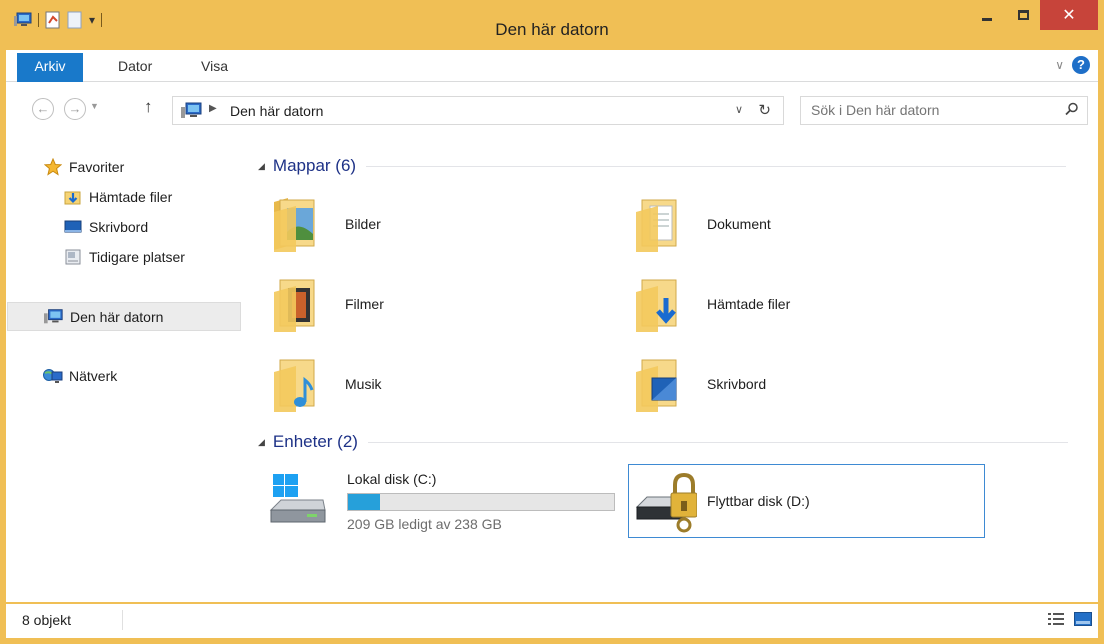 The height and width of the screenshot is (644, 1104). What do you see at coordinates (135, 66) in the screenshot?
I see `tab-dator: Dator` at bounding box center [135, 66].